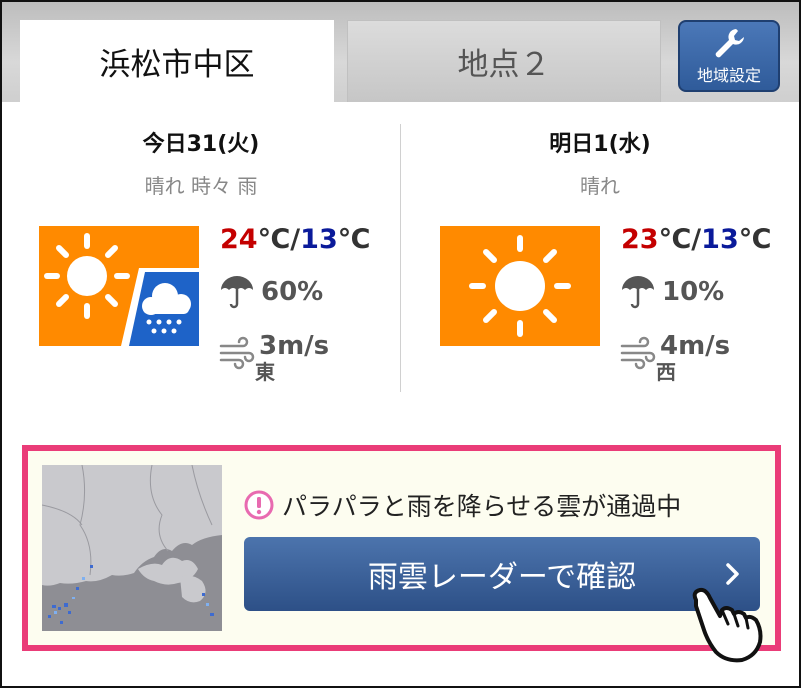 The image size is (801, 688). Describe the element at coordinates (177, 61) in the screenshot. I see `tab-location-1: 浜松市中区` at that location.